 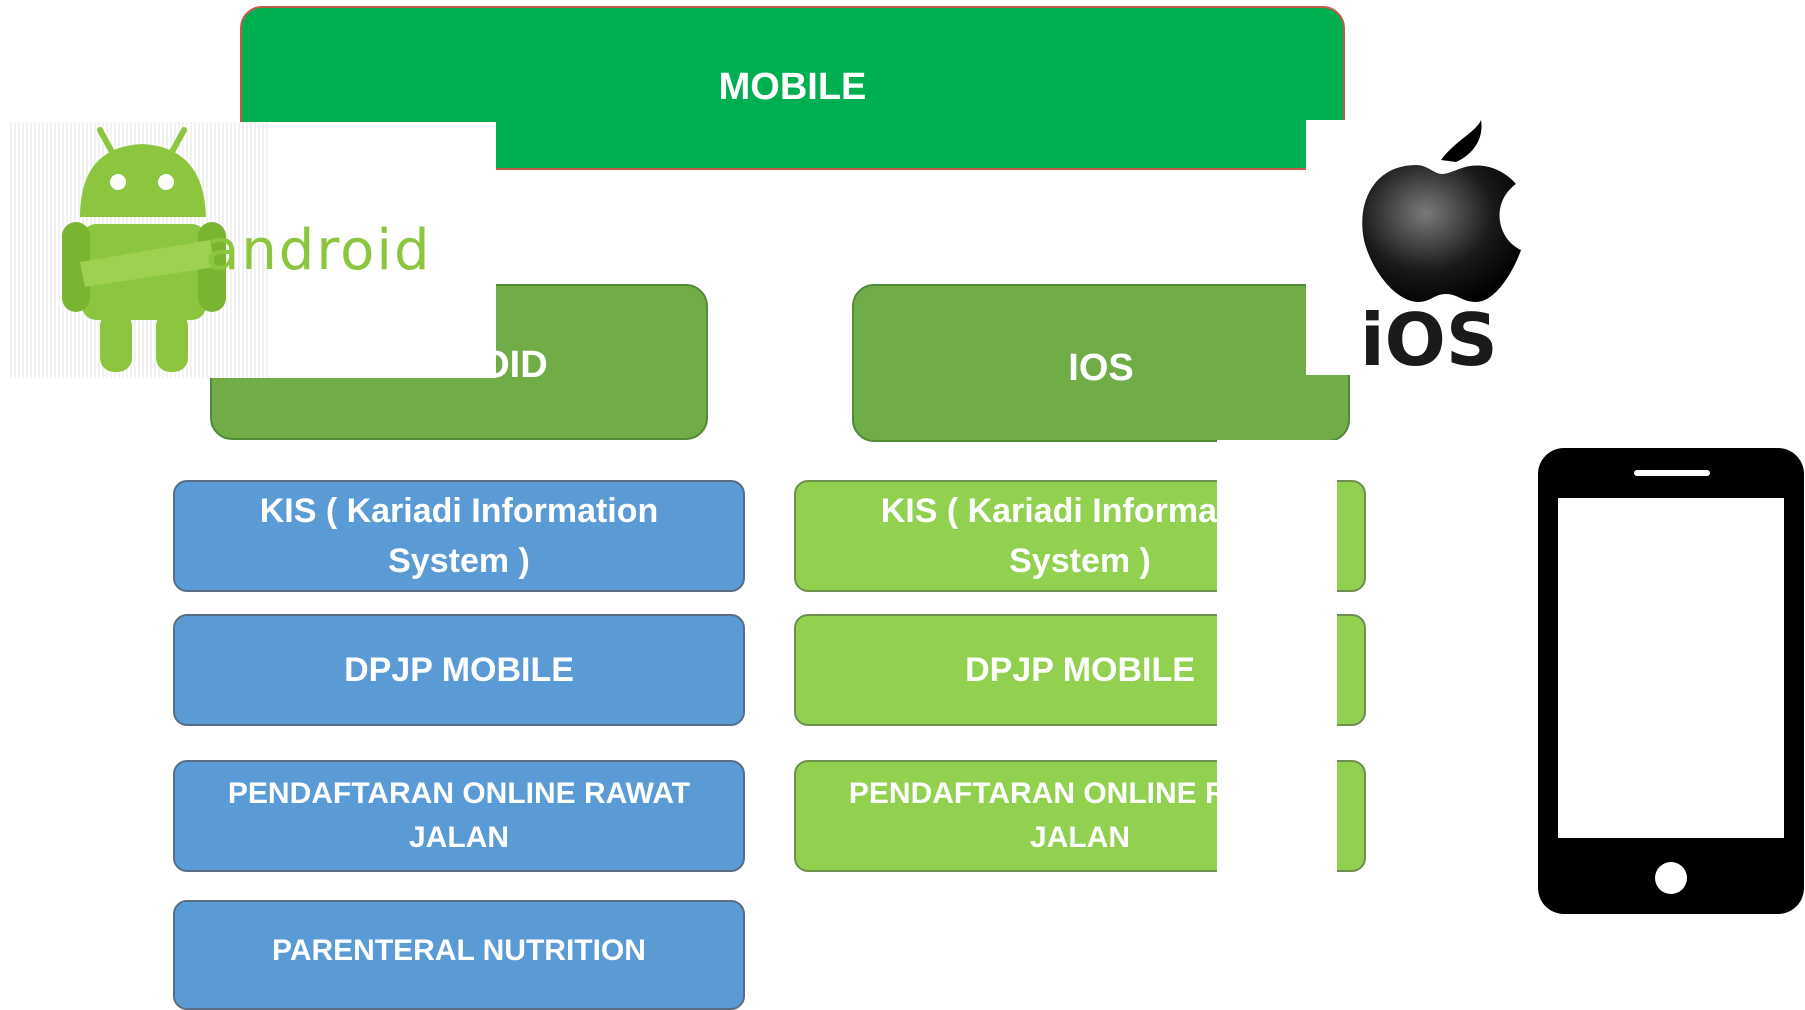 What do you see at coordinates (1101, 363) in the screenshot?
I see `ios-platform-box: IOS` at bounding box center [1101, 363].